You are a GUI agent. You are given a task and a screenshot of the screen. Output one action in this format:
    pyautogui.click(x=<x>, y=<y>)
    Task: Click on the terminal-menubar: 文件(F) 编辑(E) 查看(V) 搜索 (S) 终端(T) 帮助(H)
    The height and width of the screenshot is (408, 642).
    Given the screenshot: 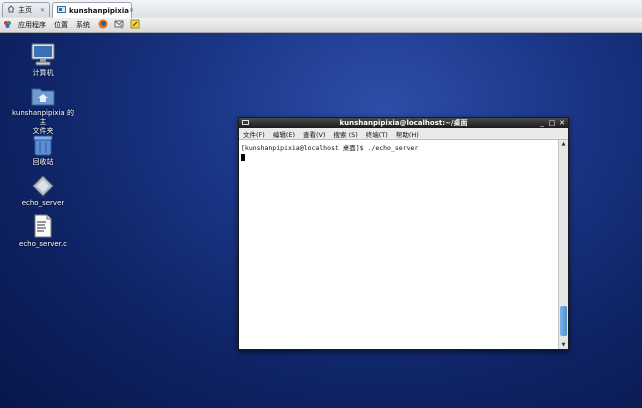 What is the action you would take?
    pyautogui.click(x=403, y=134)
    